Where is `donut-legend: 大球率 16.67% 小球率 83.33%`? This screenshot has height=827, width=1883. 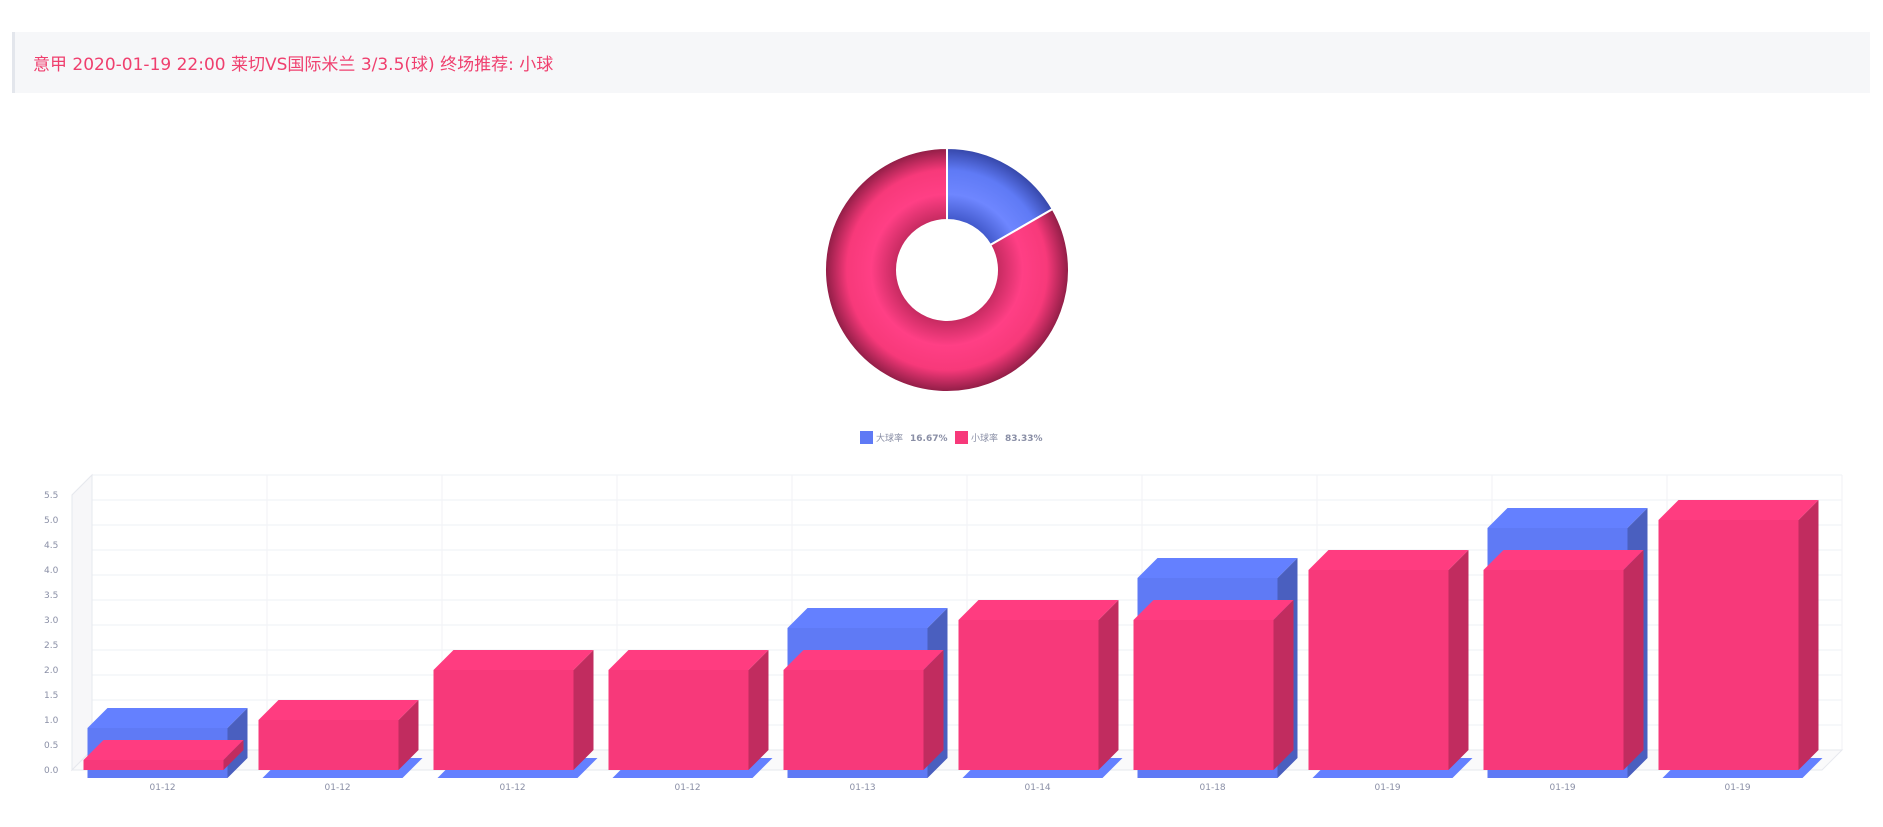 donut-legend: 大球率 16.67% 小球率 83.33% is located at coordinates (951, 437).